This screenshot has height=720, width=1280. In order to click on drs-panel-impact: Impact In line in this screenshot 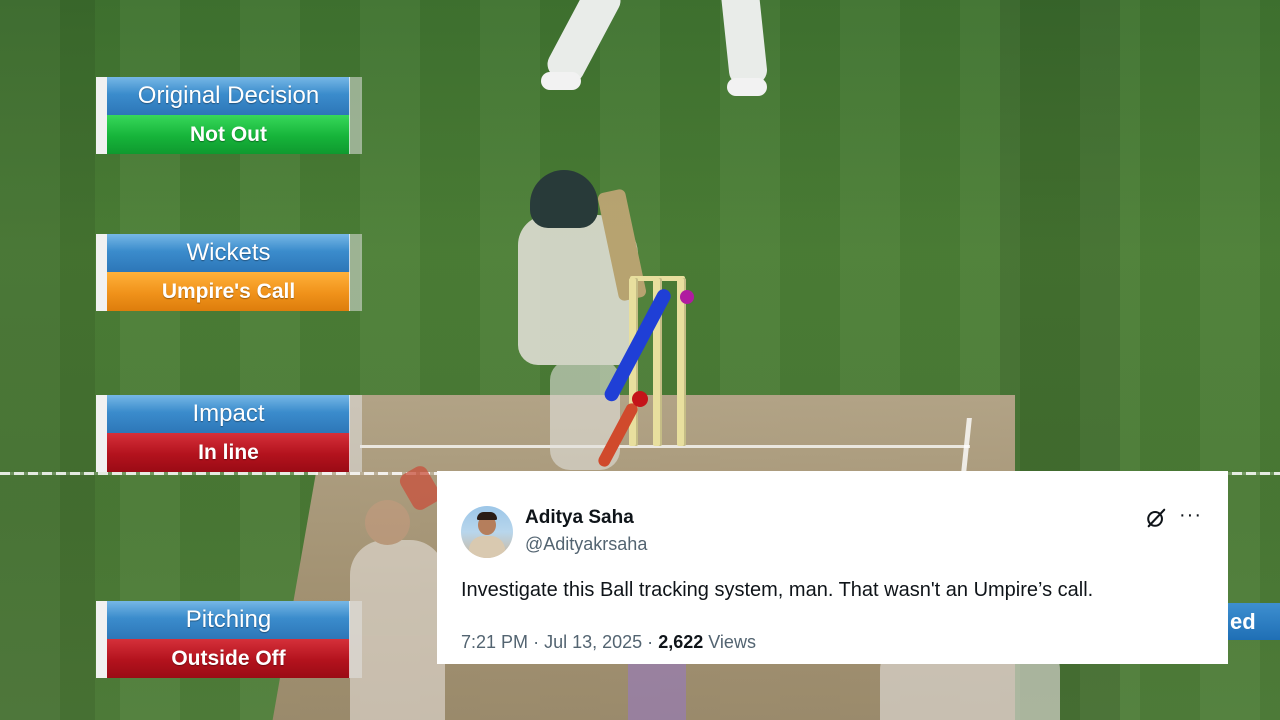, I will do `click(229, 433)`.